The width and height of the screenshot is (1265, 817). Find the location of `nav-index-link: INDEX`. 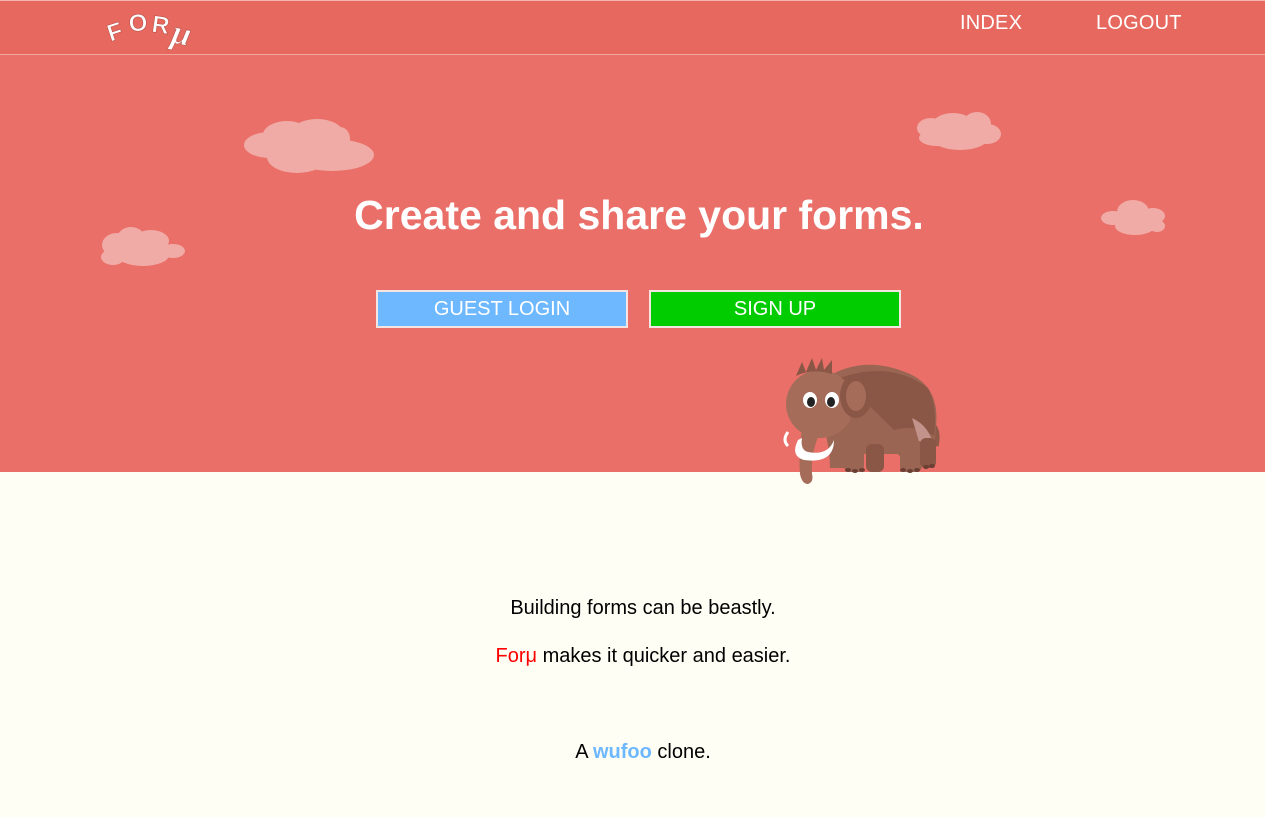

nav-index-link: INDEX is located at coordinates (991, 23).